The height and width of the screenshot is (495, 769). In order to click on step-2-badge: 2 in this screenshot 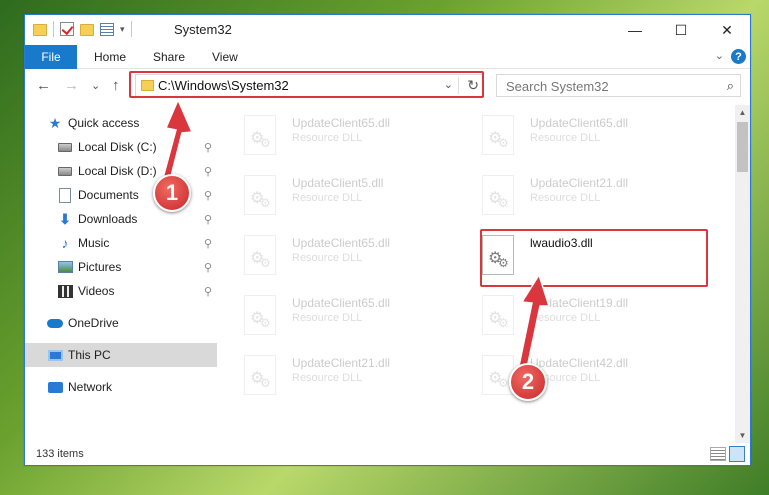, I will do `click(528, 382)`.